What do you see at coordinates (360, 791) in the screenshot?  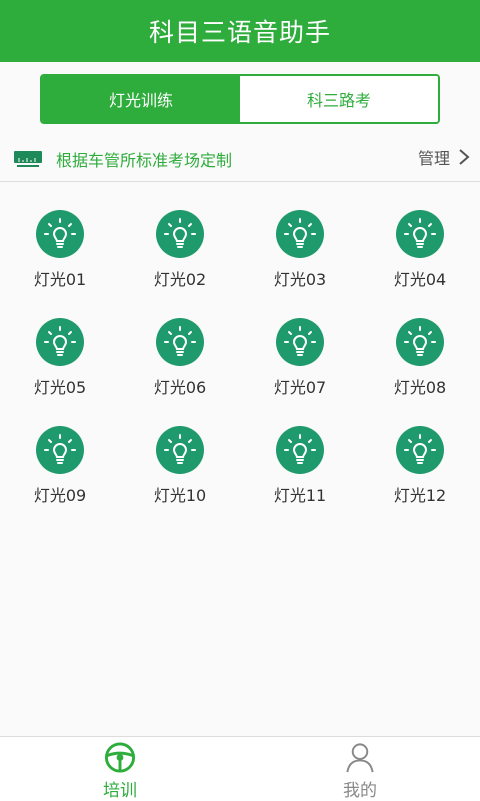 I see `nav-mine-label: 我的` at bounding box center [360, 791].